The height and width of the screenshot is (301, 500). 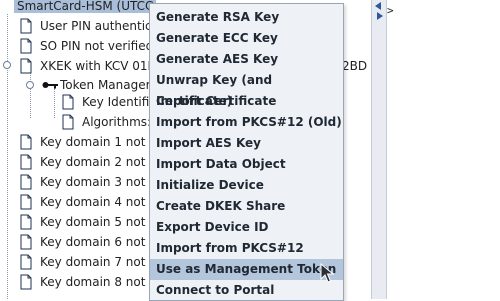 I want to click on tree-item-key-domain: Key domain 3 not cr, so click(x=92, y=182).